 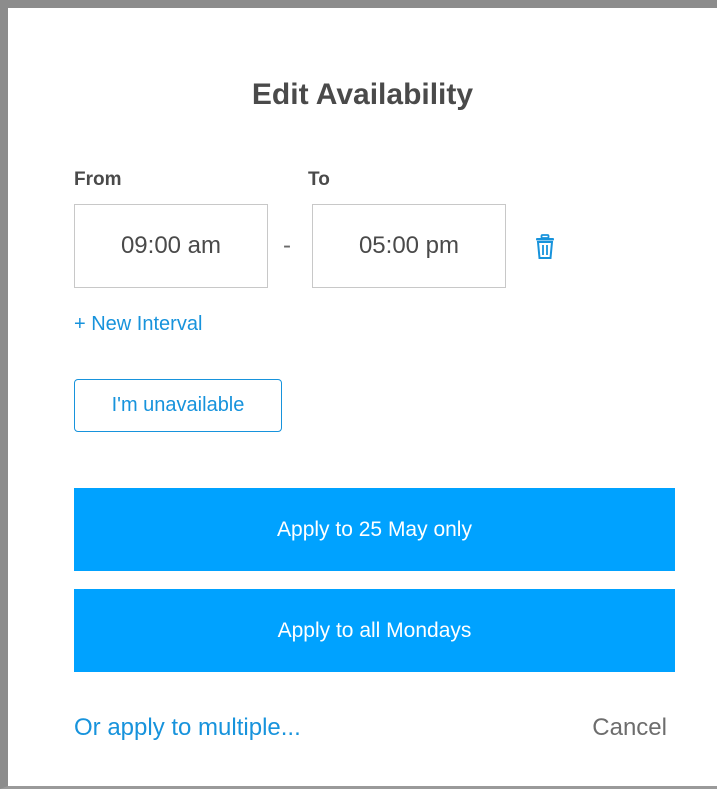 What do you see at coordinates (374, 630) in the screenshot?
I see `apply-all-weekdays-button: Apply to all Mondays` at bounding box center [374, 630].